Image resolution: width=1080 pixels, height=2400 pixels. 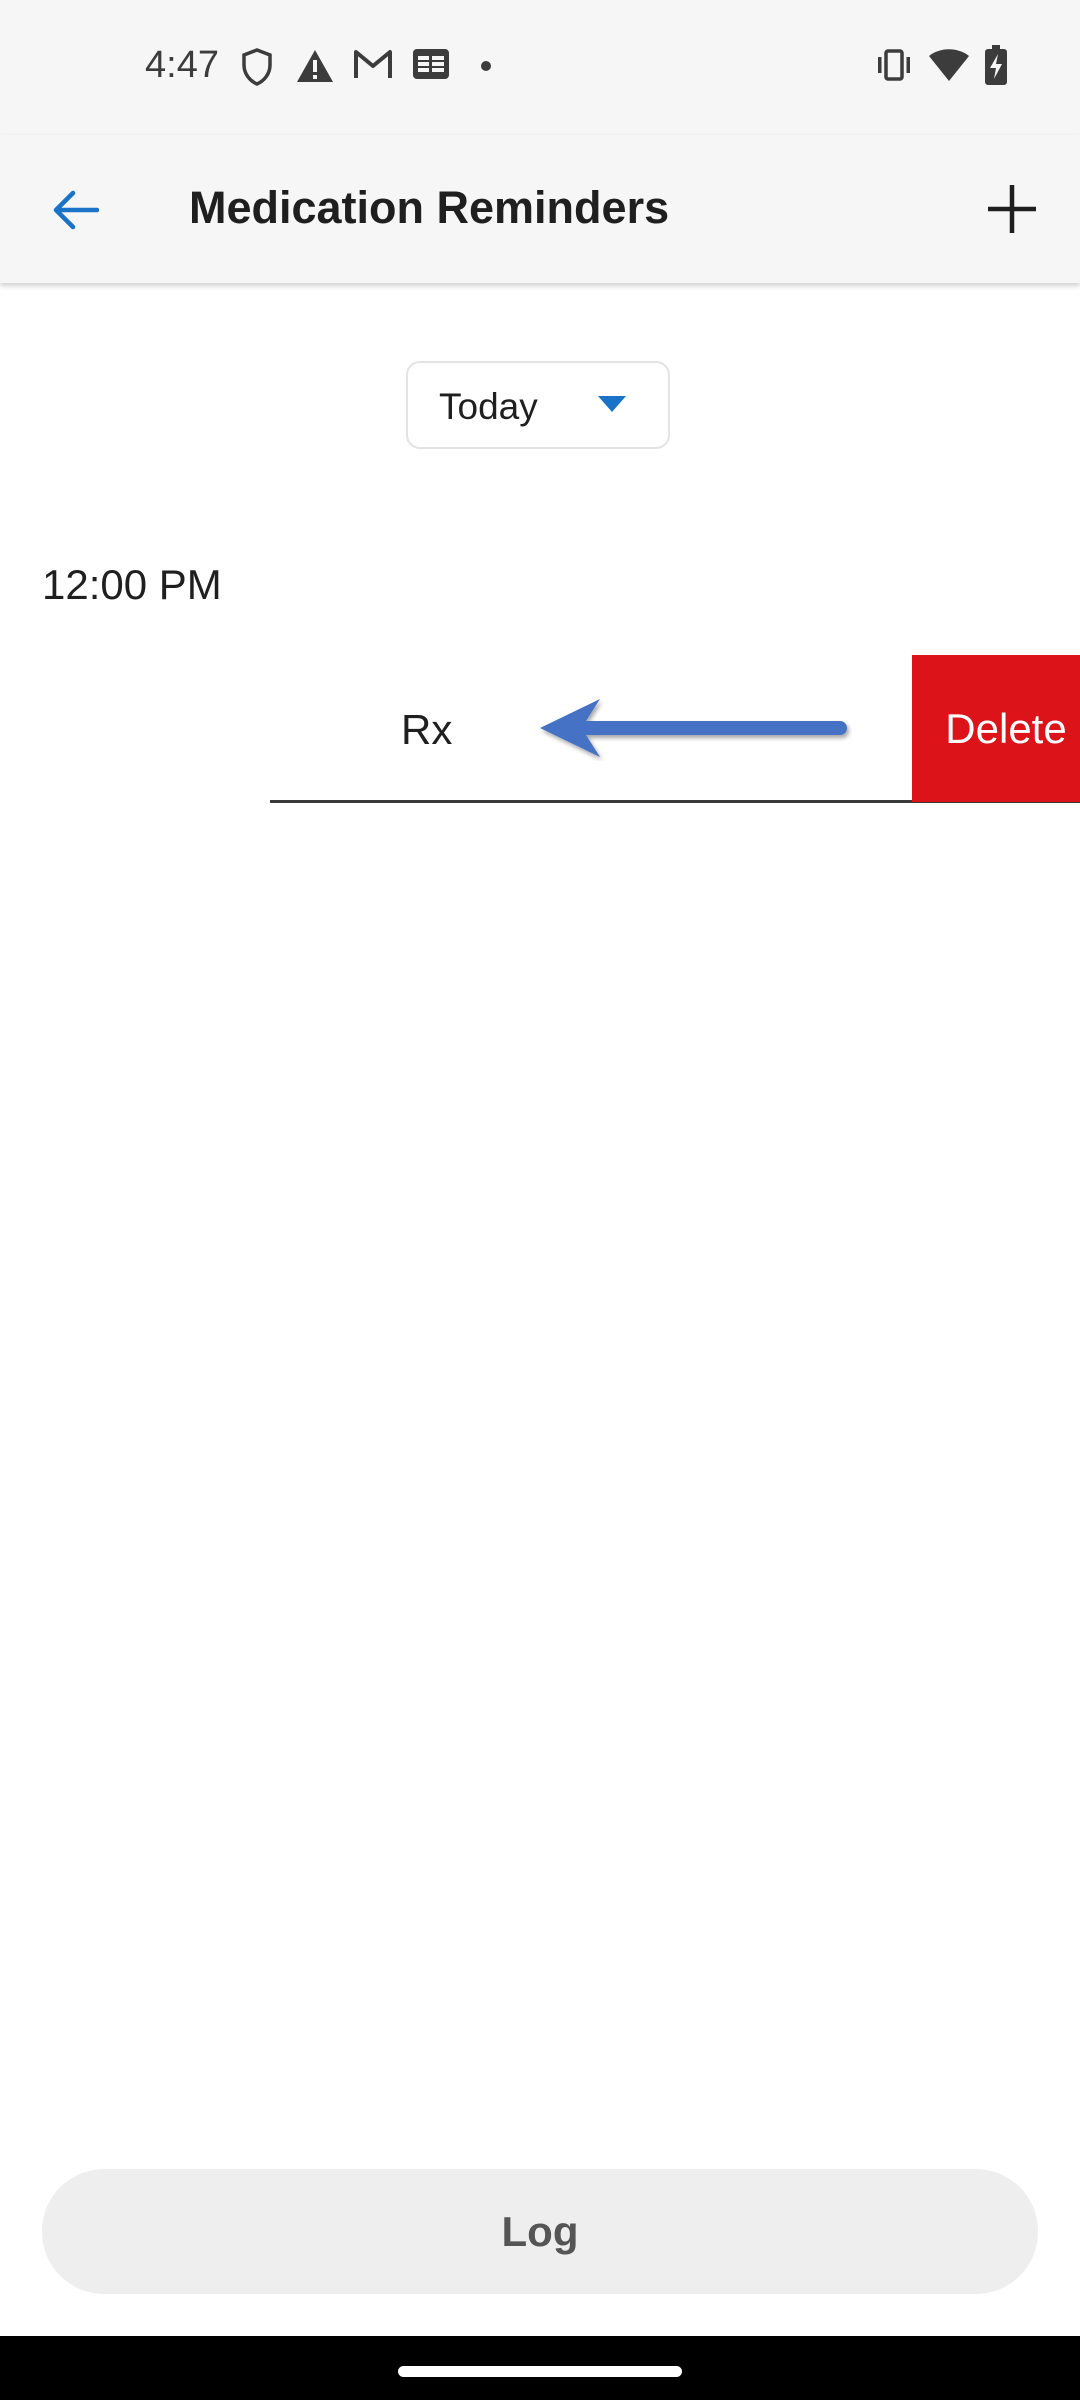 What do you see at coordinates (315, 66) in the screenshot?
I see `alert-icon` at bounding box center [315, 66].